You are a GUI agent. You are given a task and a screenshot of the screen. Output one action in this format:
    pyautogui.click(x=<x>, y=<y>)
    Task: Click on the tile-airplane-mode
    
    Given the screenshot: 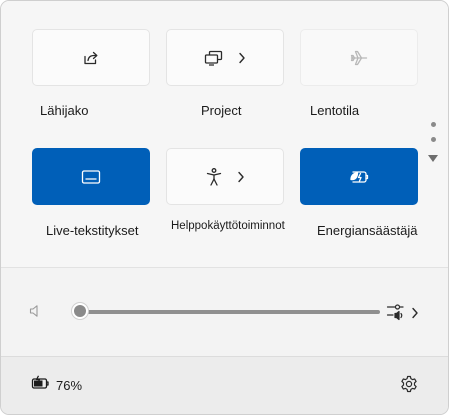 What is the action you would take?
    pyautogui.click(x=359, y=57)
    